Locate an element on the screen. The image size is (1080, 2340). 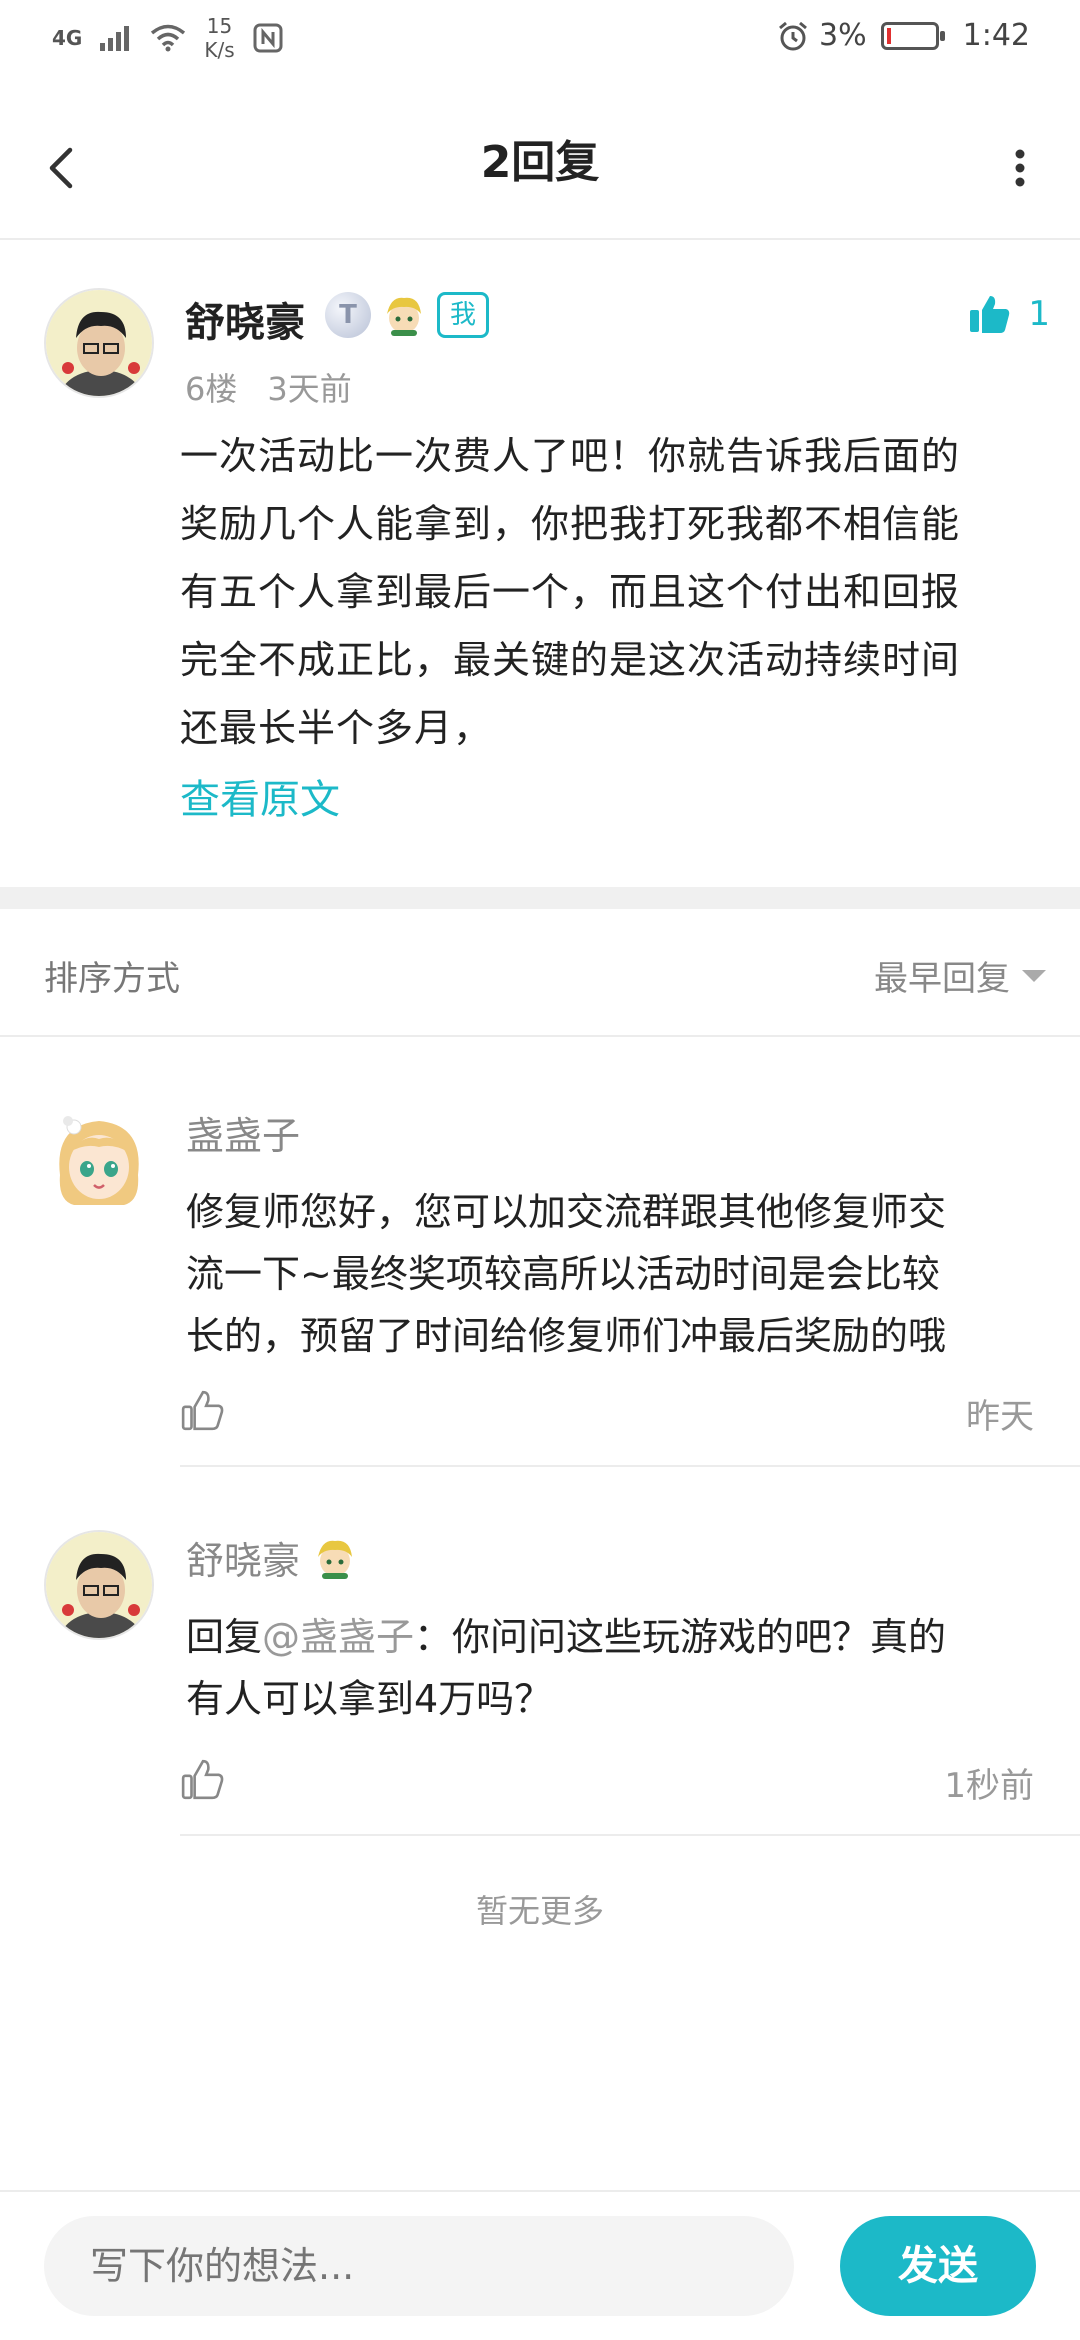
post-meta: 6楼 3天前 is located at coordinates (268, 387).